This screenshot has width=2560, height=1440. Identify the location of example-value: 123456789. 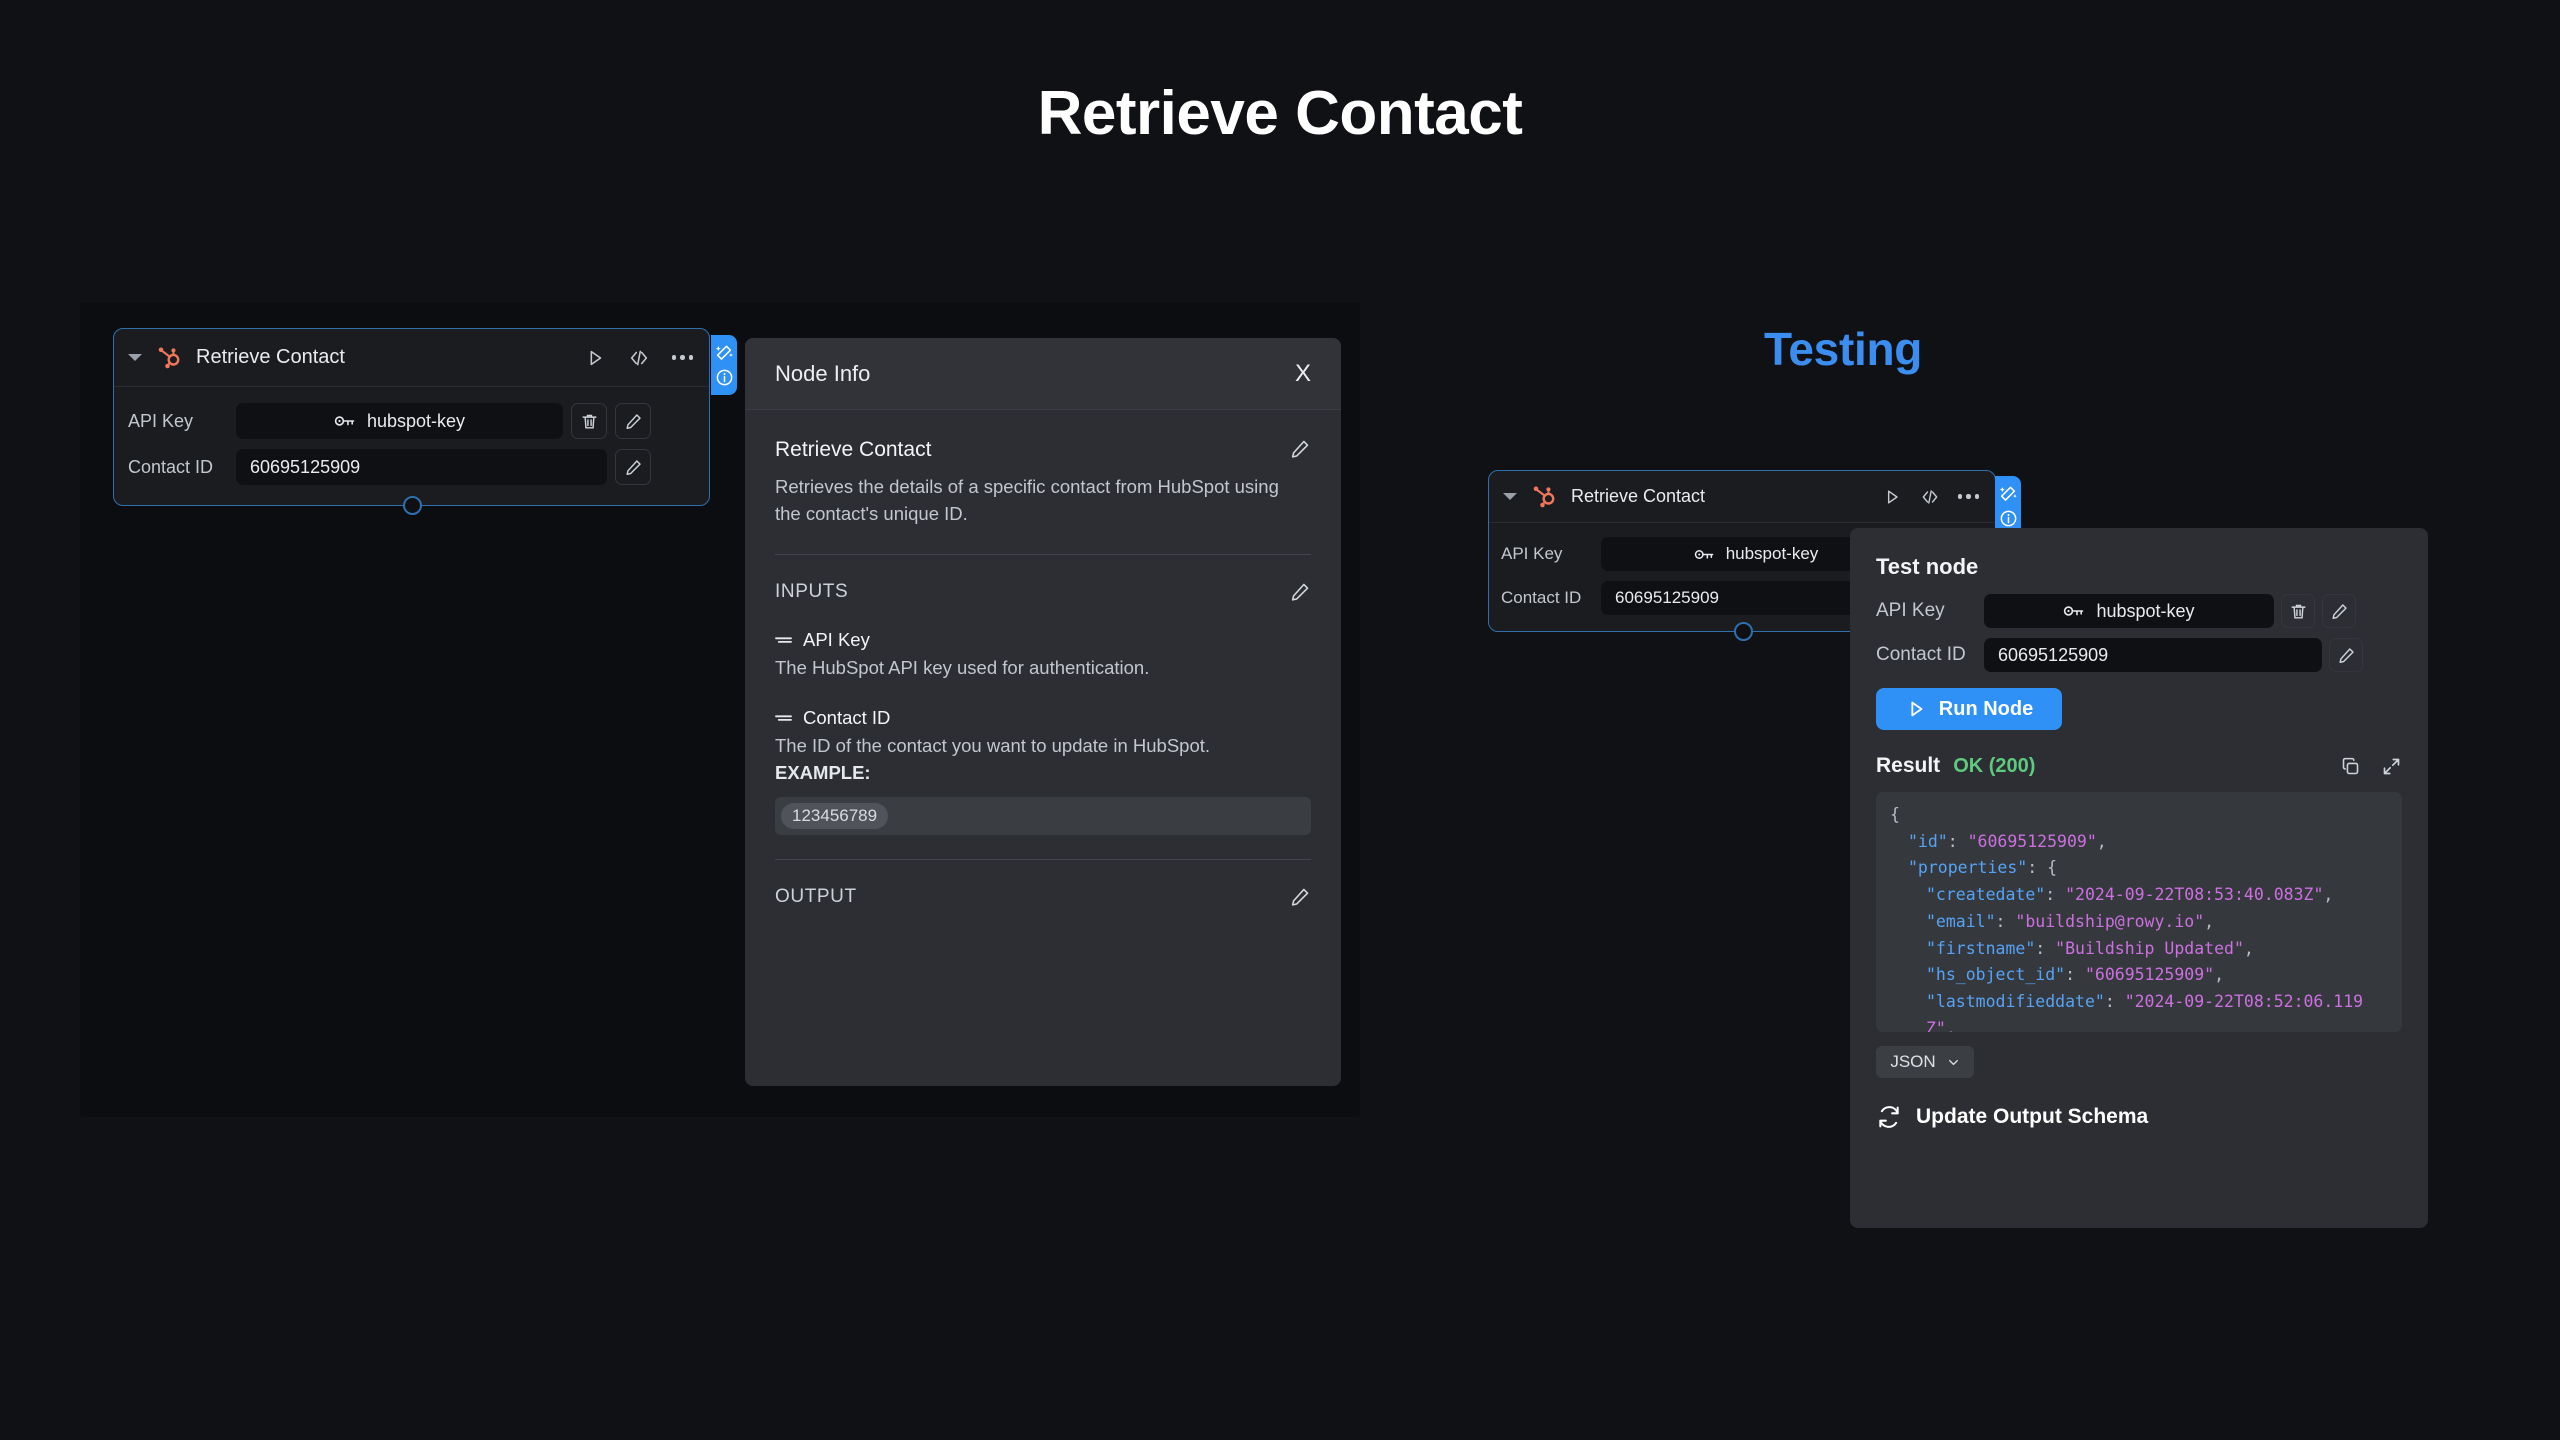
(835, 816).